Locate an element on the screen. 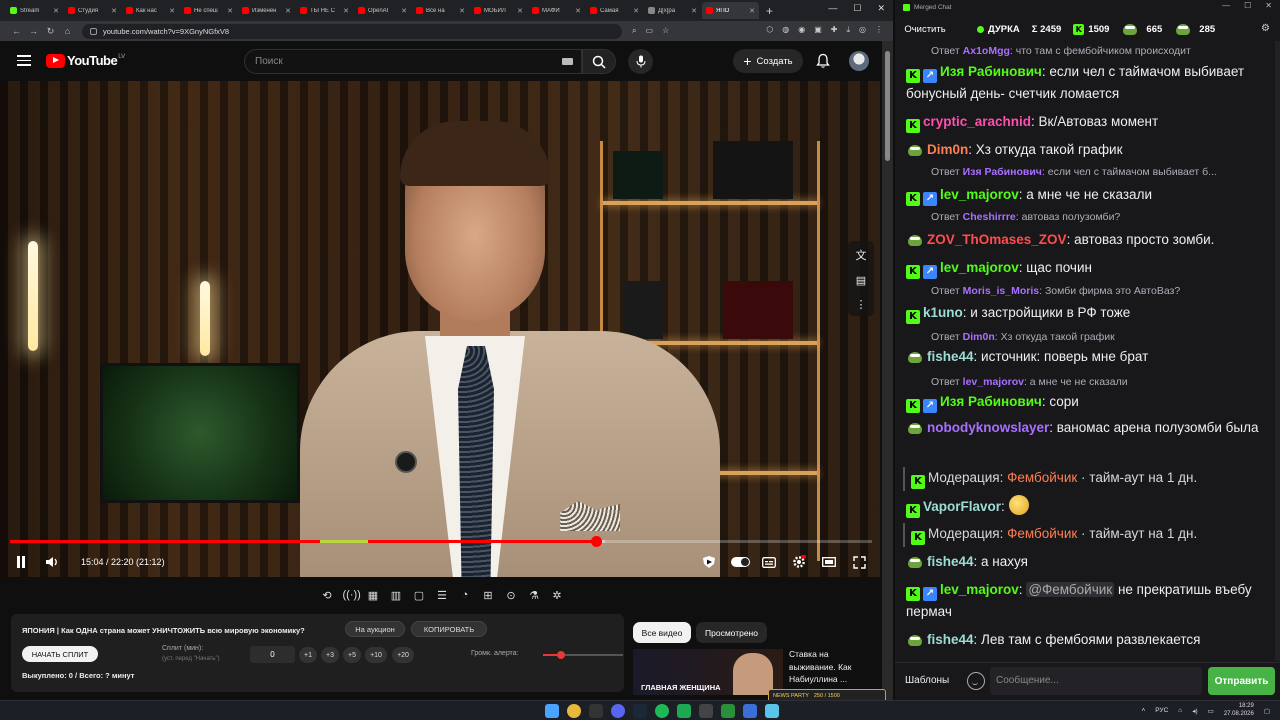  back-icon: ← is located at coordinates (16, 31).